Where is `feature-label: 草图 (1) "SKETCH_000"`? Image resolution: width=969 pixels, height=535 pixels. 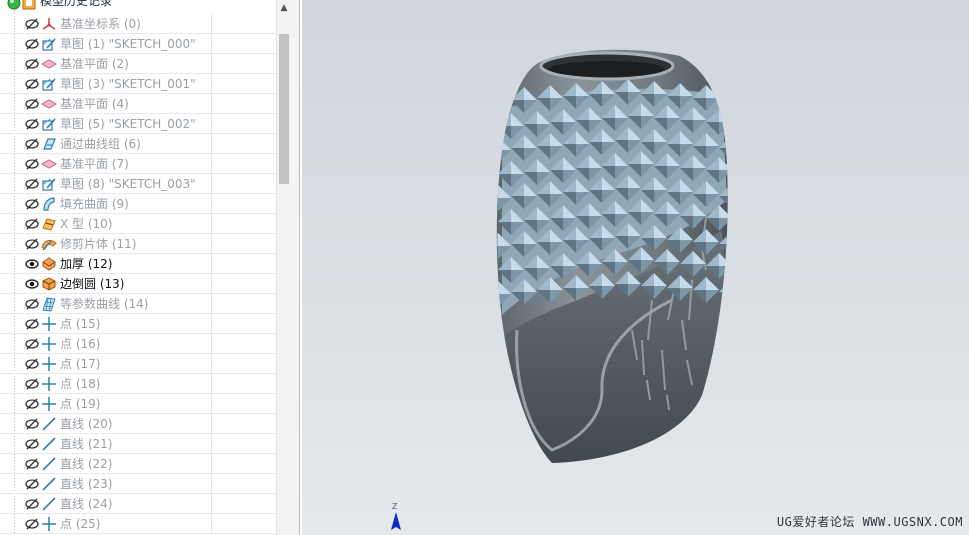 feature-label: 草图 (1) "SKETCH_000" is located at coordinates (128, 44).